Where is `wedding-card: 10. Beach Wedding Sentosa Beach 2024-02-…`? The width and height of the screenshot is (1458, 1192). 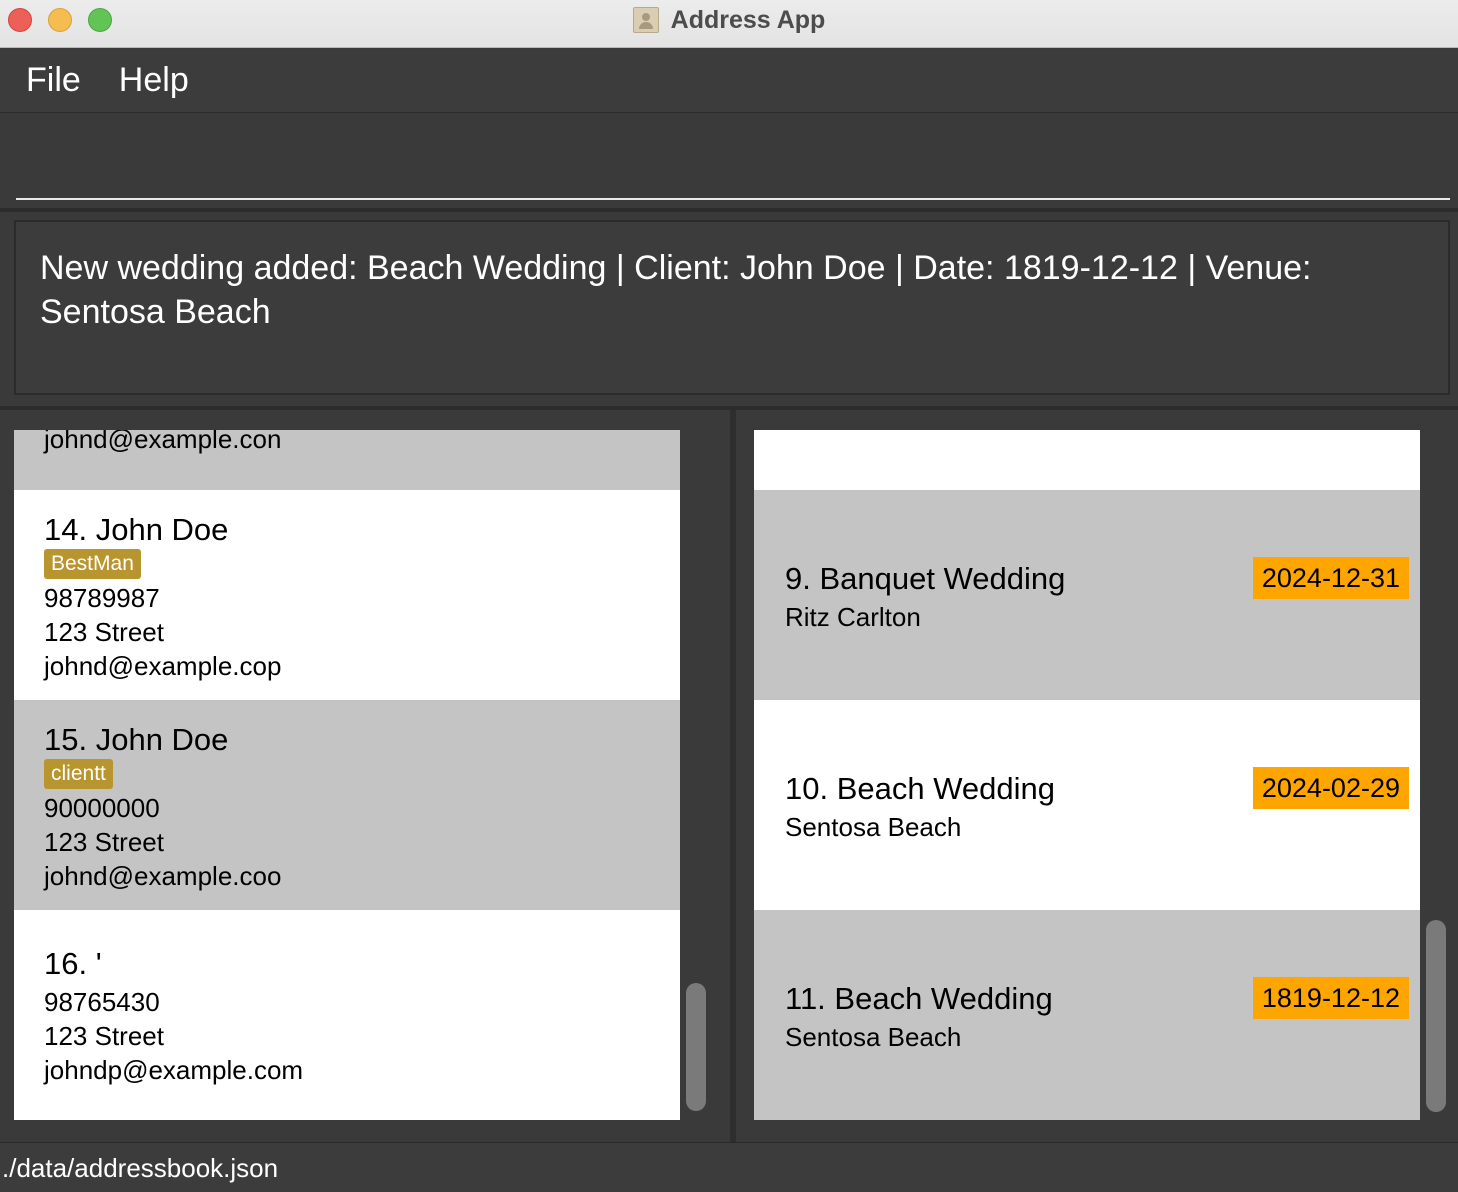 wedding-card: 10. Beach Wedding Sentosa Beach 2024-02-… is located at coordinates (1087, 805).